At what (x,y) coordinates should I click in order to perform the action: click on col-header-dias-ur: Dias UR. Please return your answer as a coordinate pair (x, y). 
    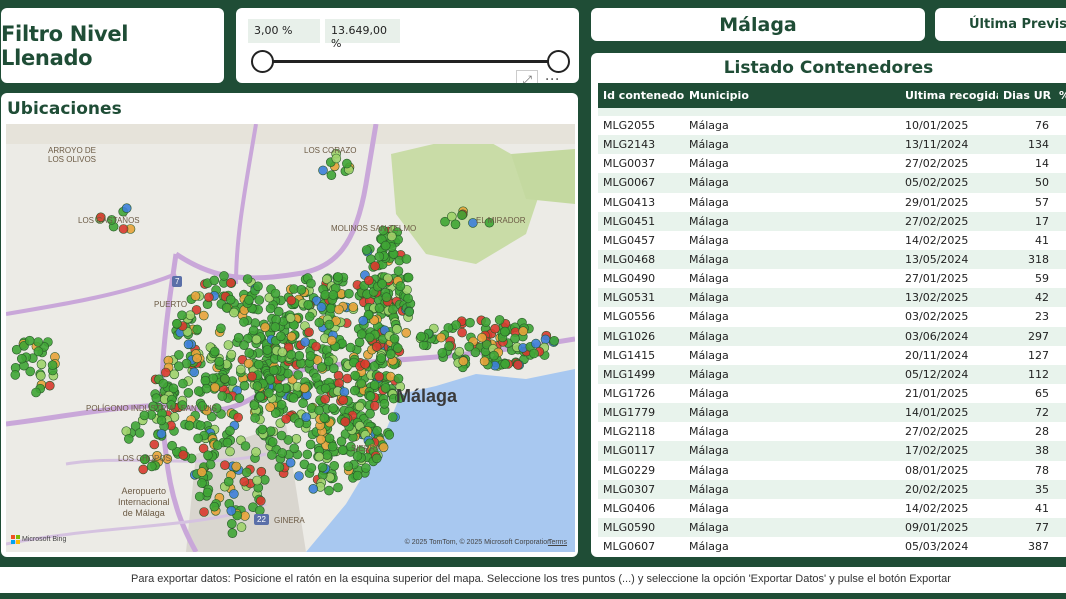
    Looking at the image, I should click on (1026, 95).